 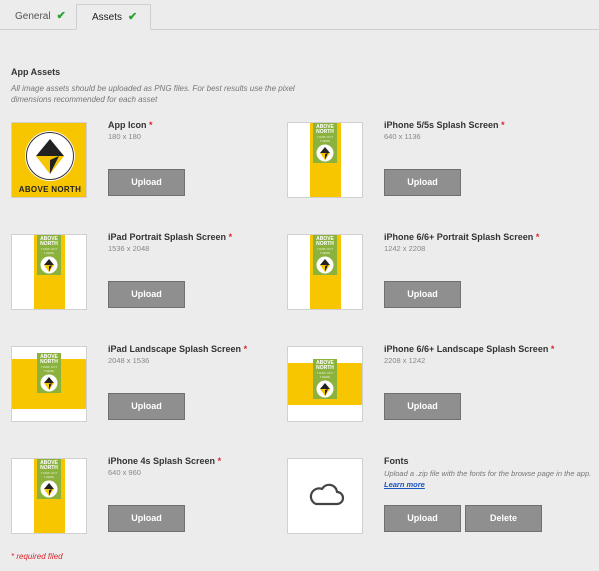 What do you see at coordinates (444, 125) in the screenshot?
I see `asset-title: iPhone 5/5s Splash Screen *` at bounding box center [444, 125].